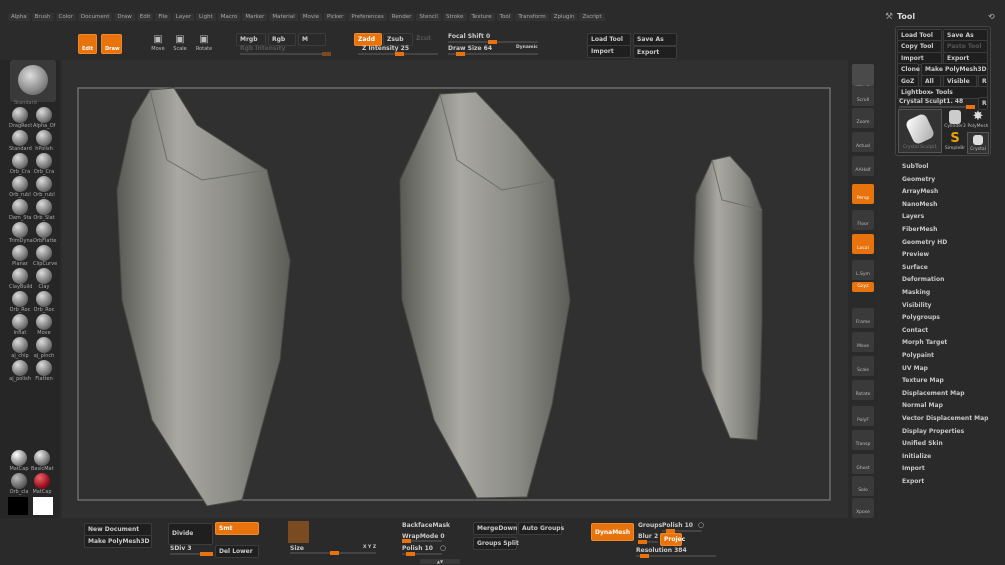 The width and height of the screenshot is (1005, 565). What do you see at coordinates (913, 481) in the screenshot?
I see `tool-section-export: Export` at bounding box center [913, 481].